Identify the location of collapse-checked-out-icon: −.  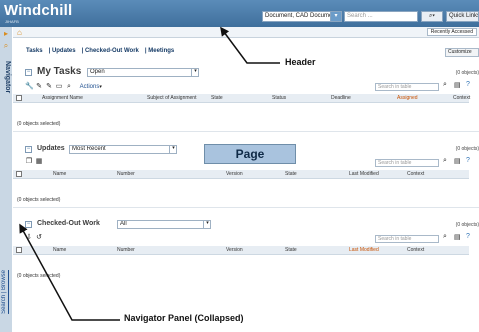
(28, 224).